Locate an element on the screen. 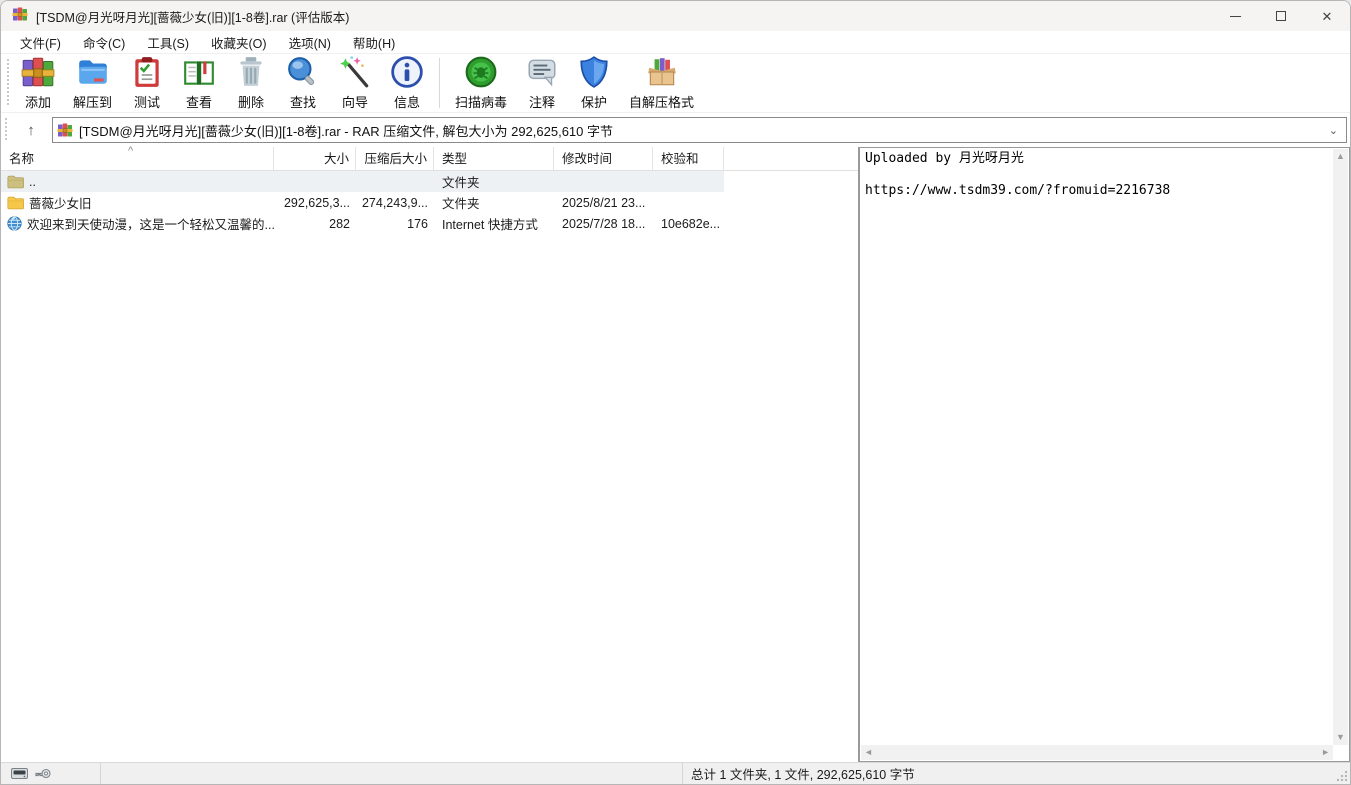 Image resolution: width=1351 pixels, height=785 pixels. close-icon: ✕ is located at coordinates (1327, 16).